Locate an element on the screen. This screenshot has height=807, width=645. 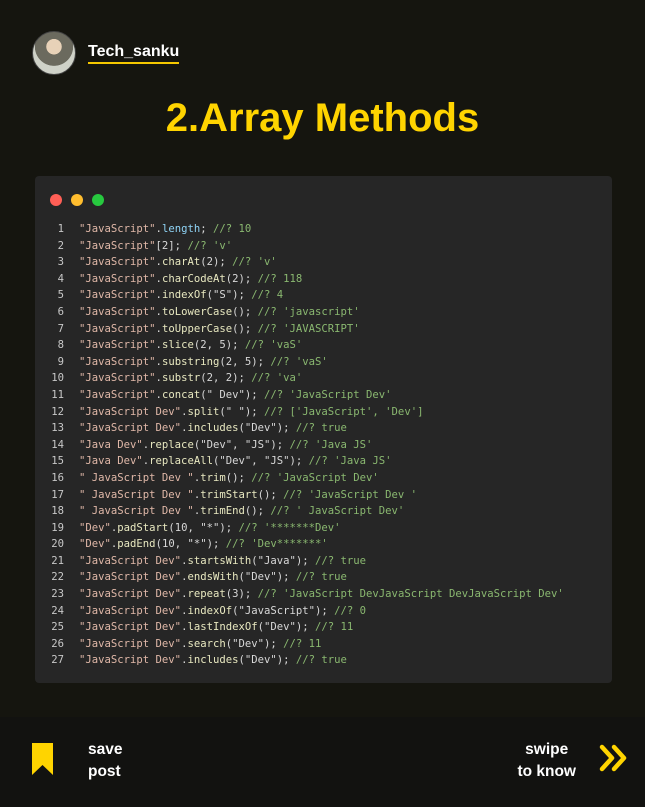
line-number: 26 is located at coordinates (57, 643).